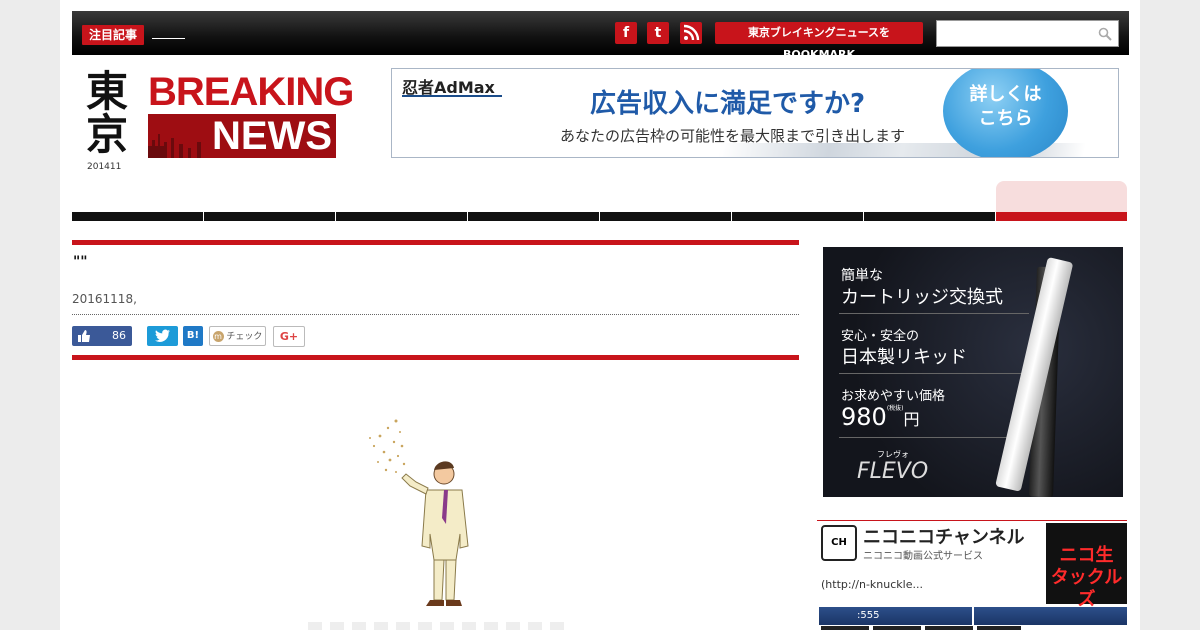 Image resolution: width=1200 pixels, height=630 pixels. What do you see at coordinates (944, 537) in the screenshot?
I see `nico-title: ニコニコチャンネル` at bounding box center [944, 537].